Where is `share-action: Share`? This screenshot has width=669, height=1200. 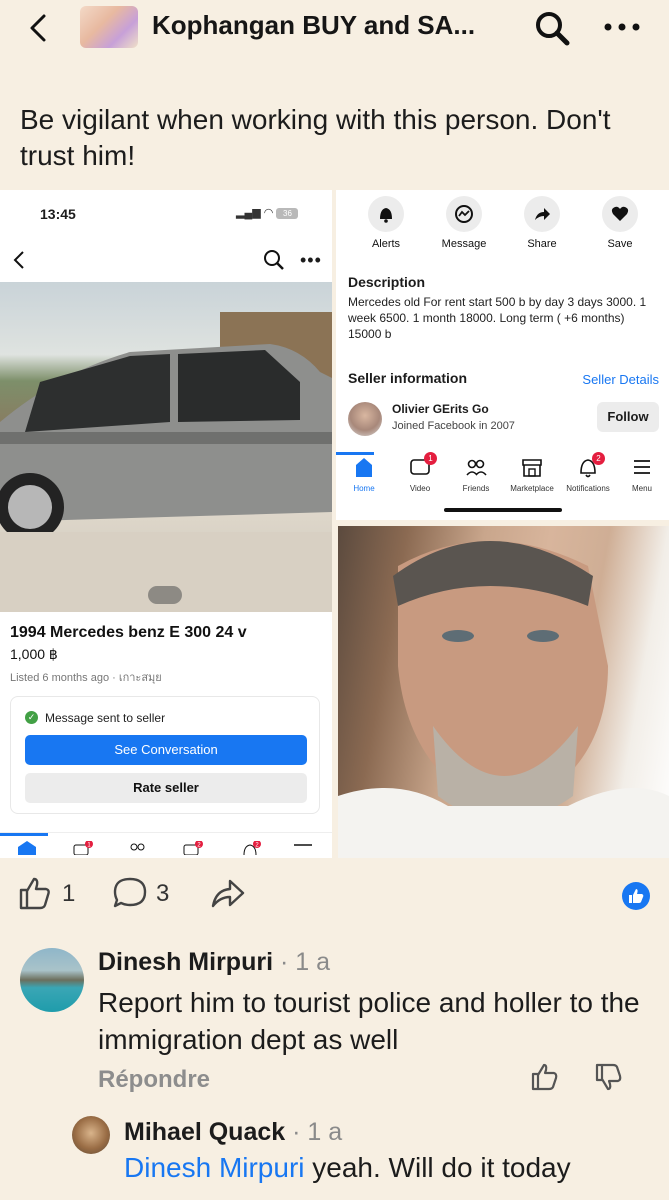 share-action: Share is located at coordinates (542, 223).